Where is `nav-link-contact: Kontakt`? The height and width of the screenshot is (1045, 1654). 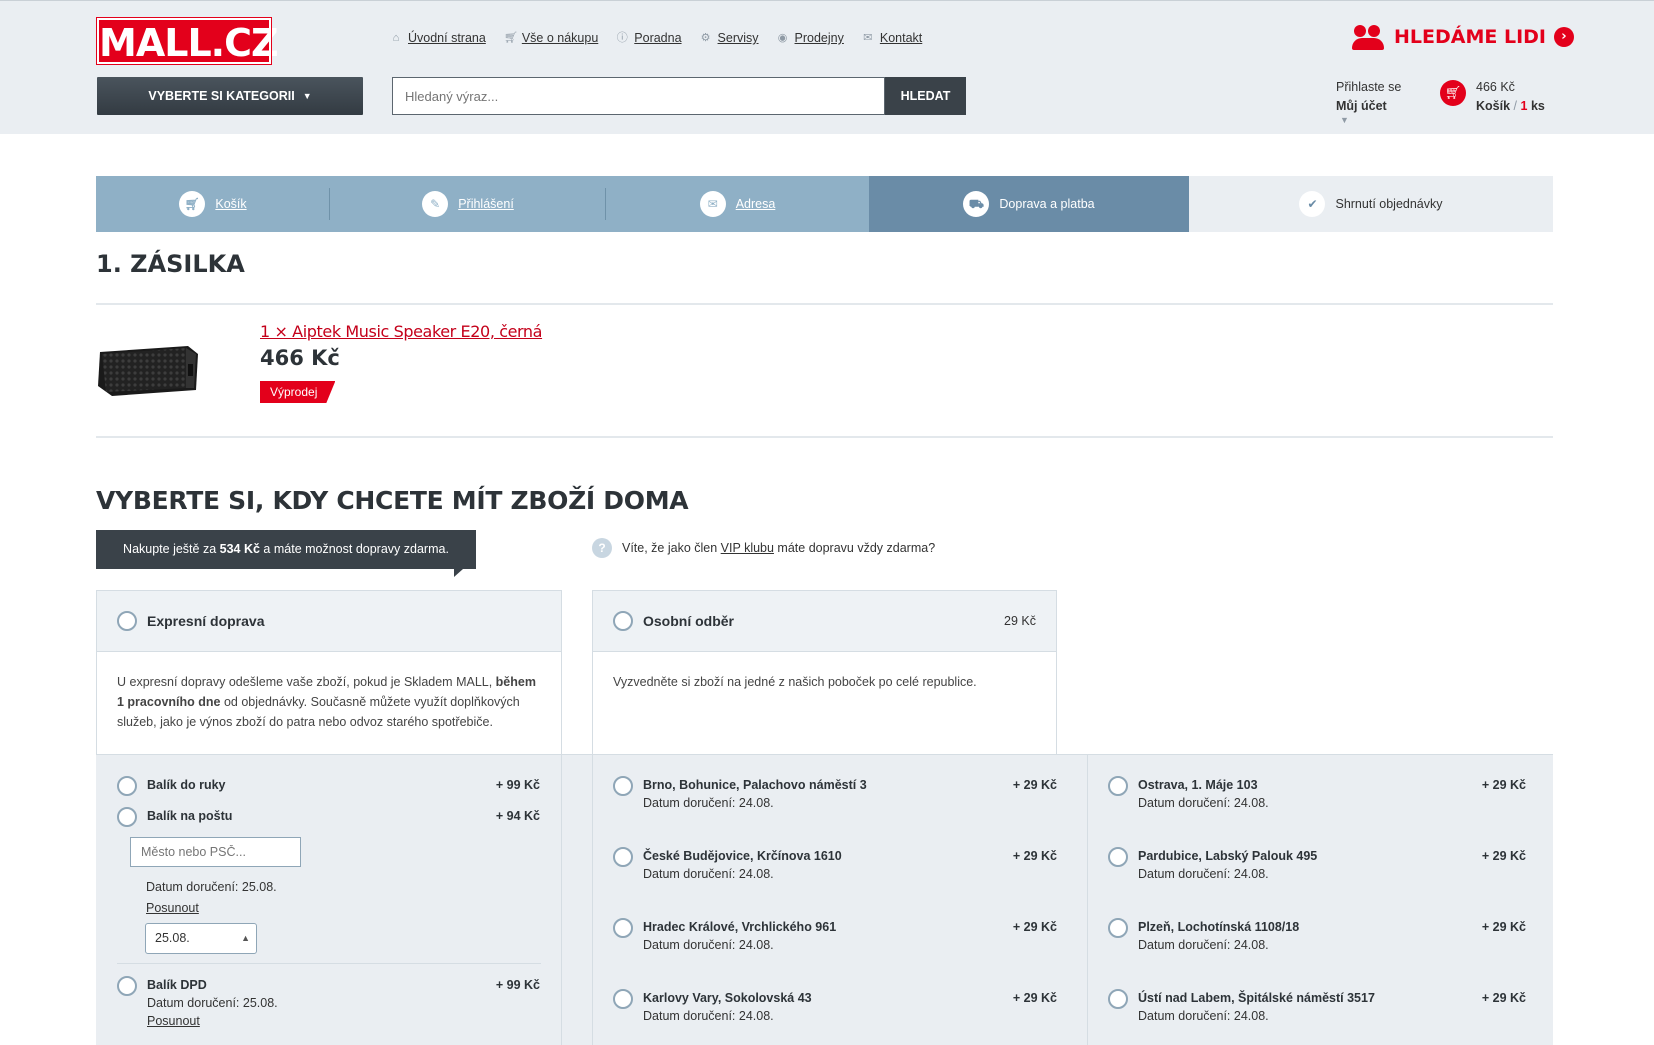 nav-link-contact: Kontakt is located at coordinates (901, 38).